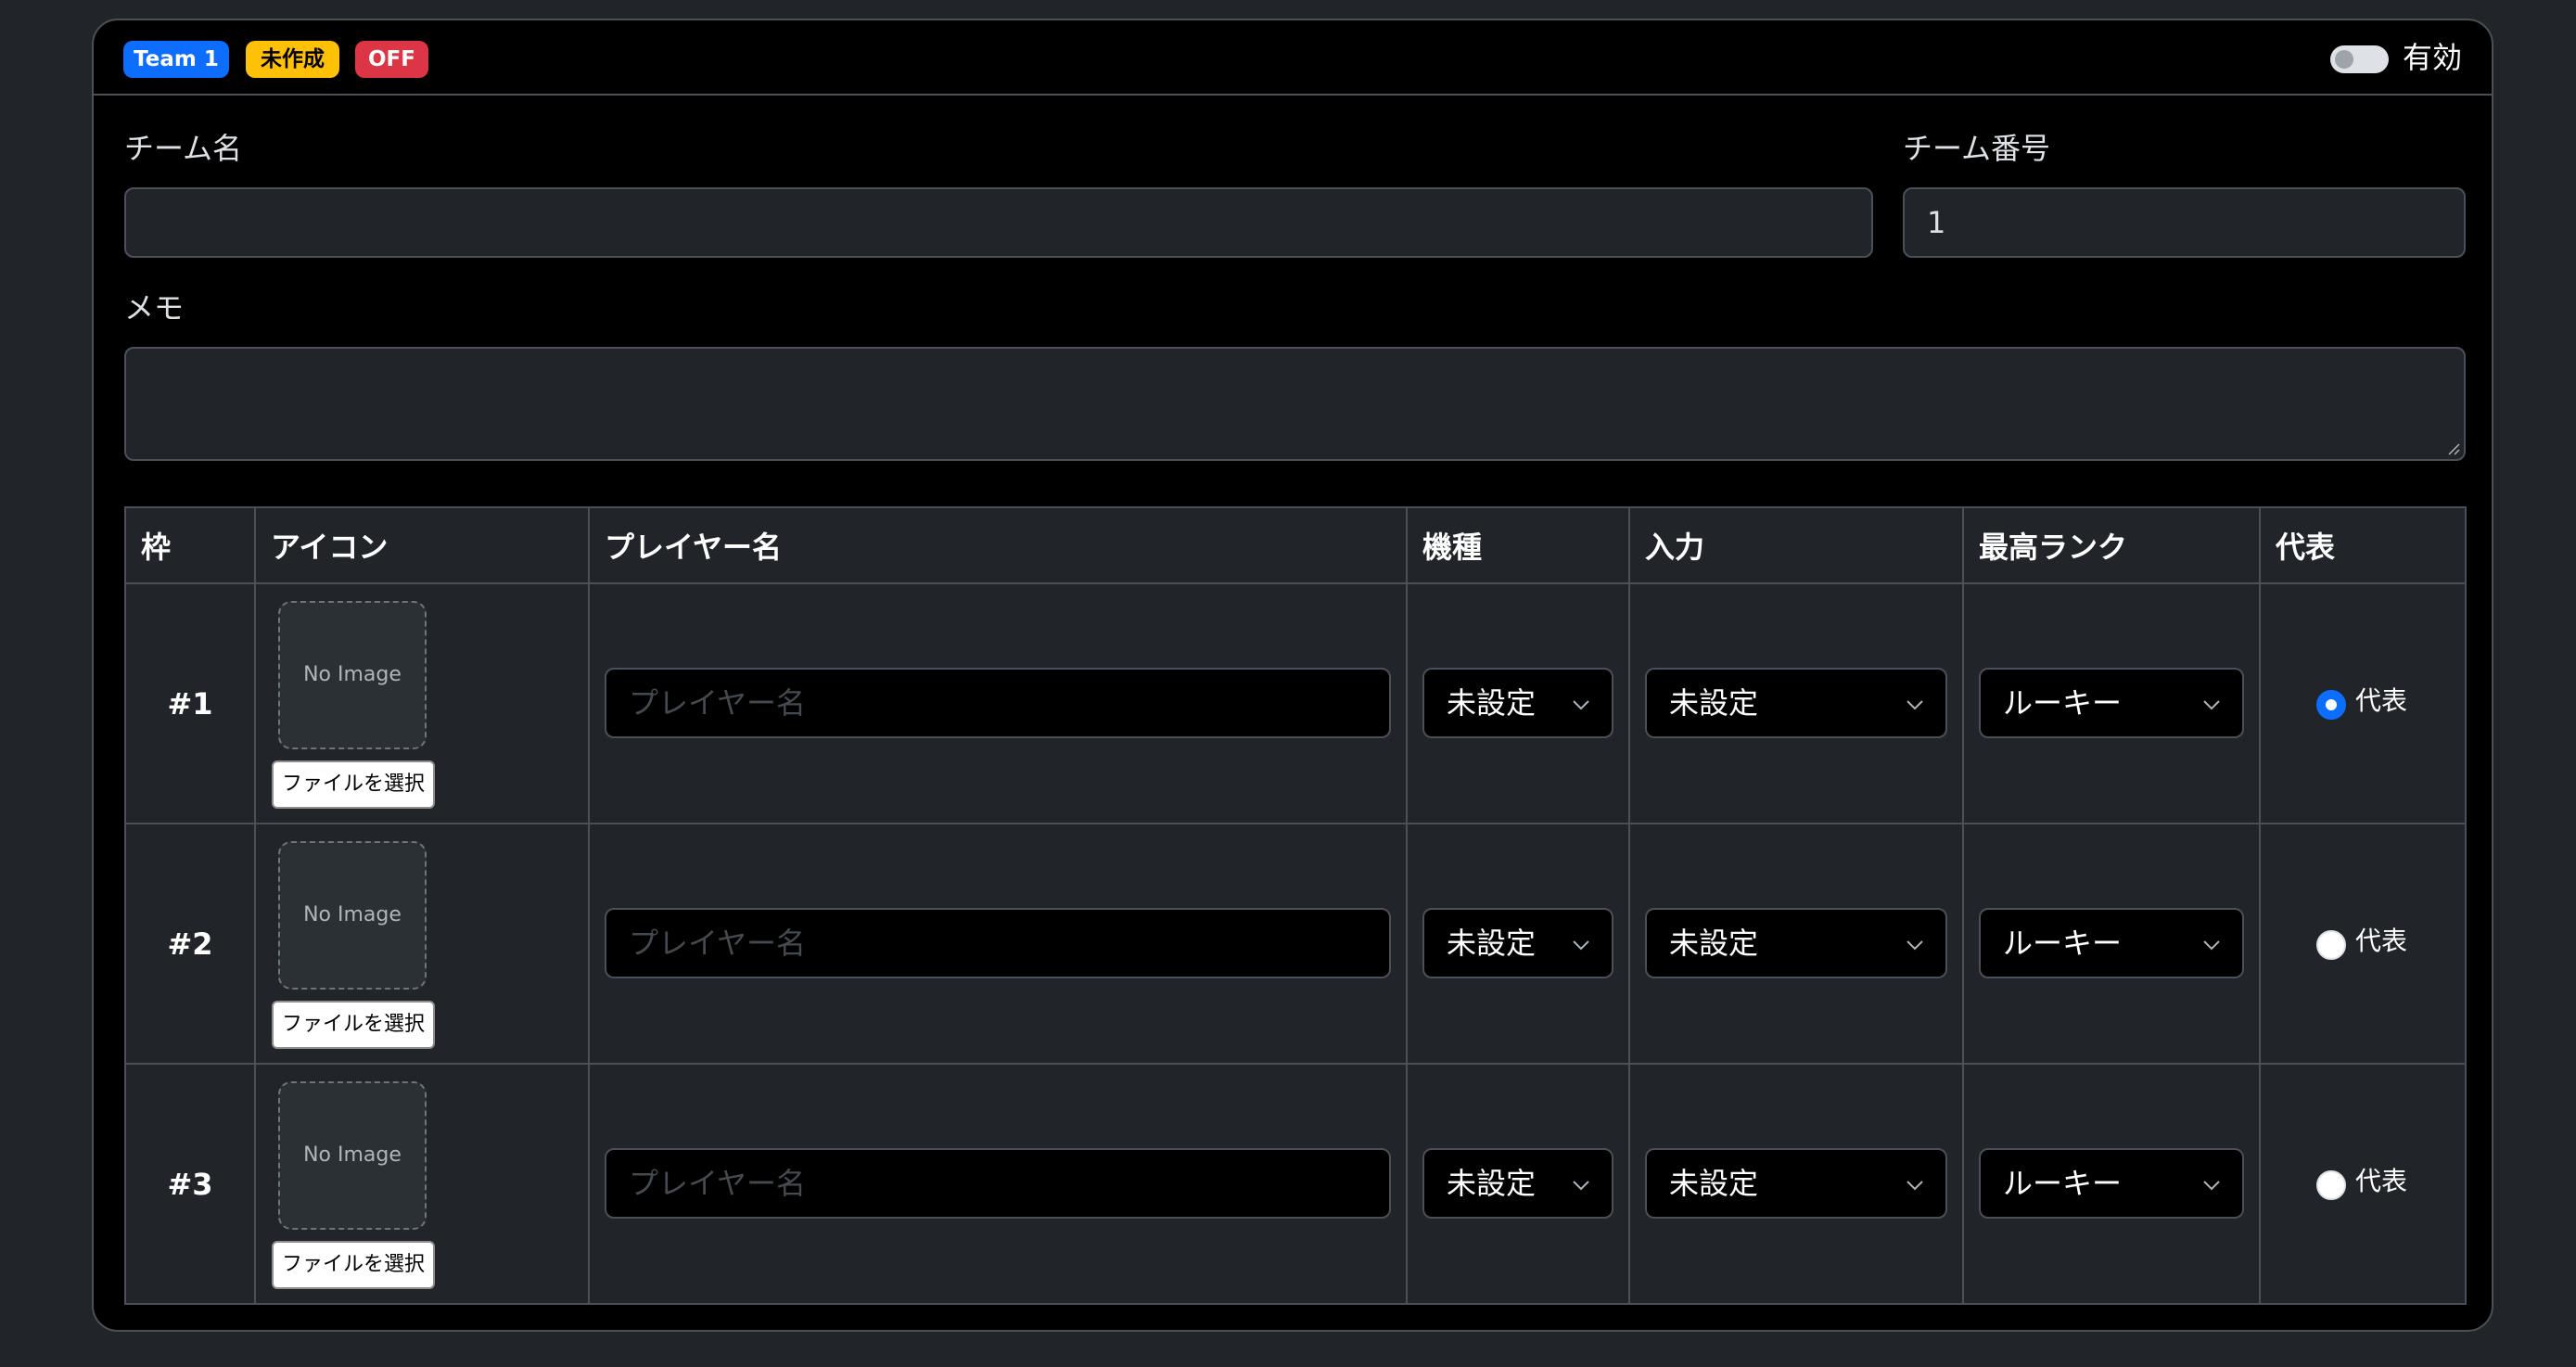  What do you see at coordinates (2433, 58) in the screenshot?
I see `enabled-toggle-label: 有効` at bounding box center [2433, 58].